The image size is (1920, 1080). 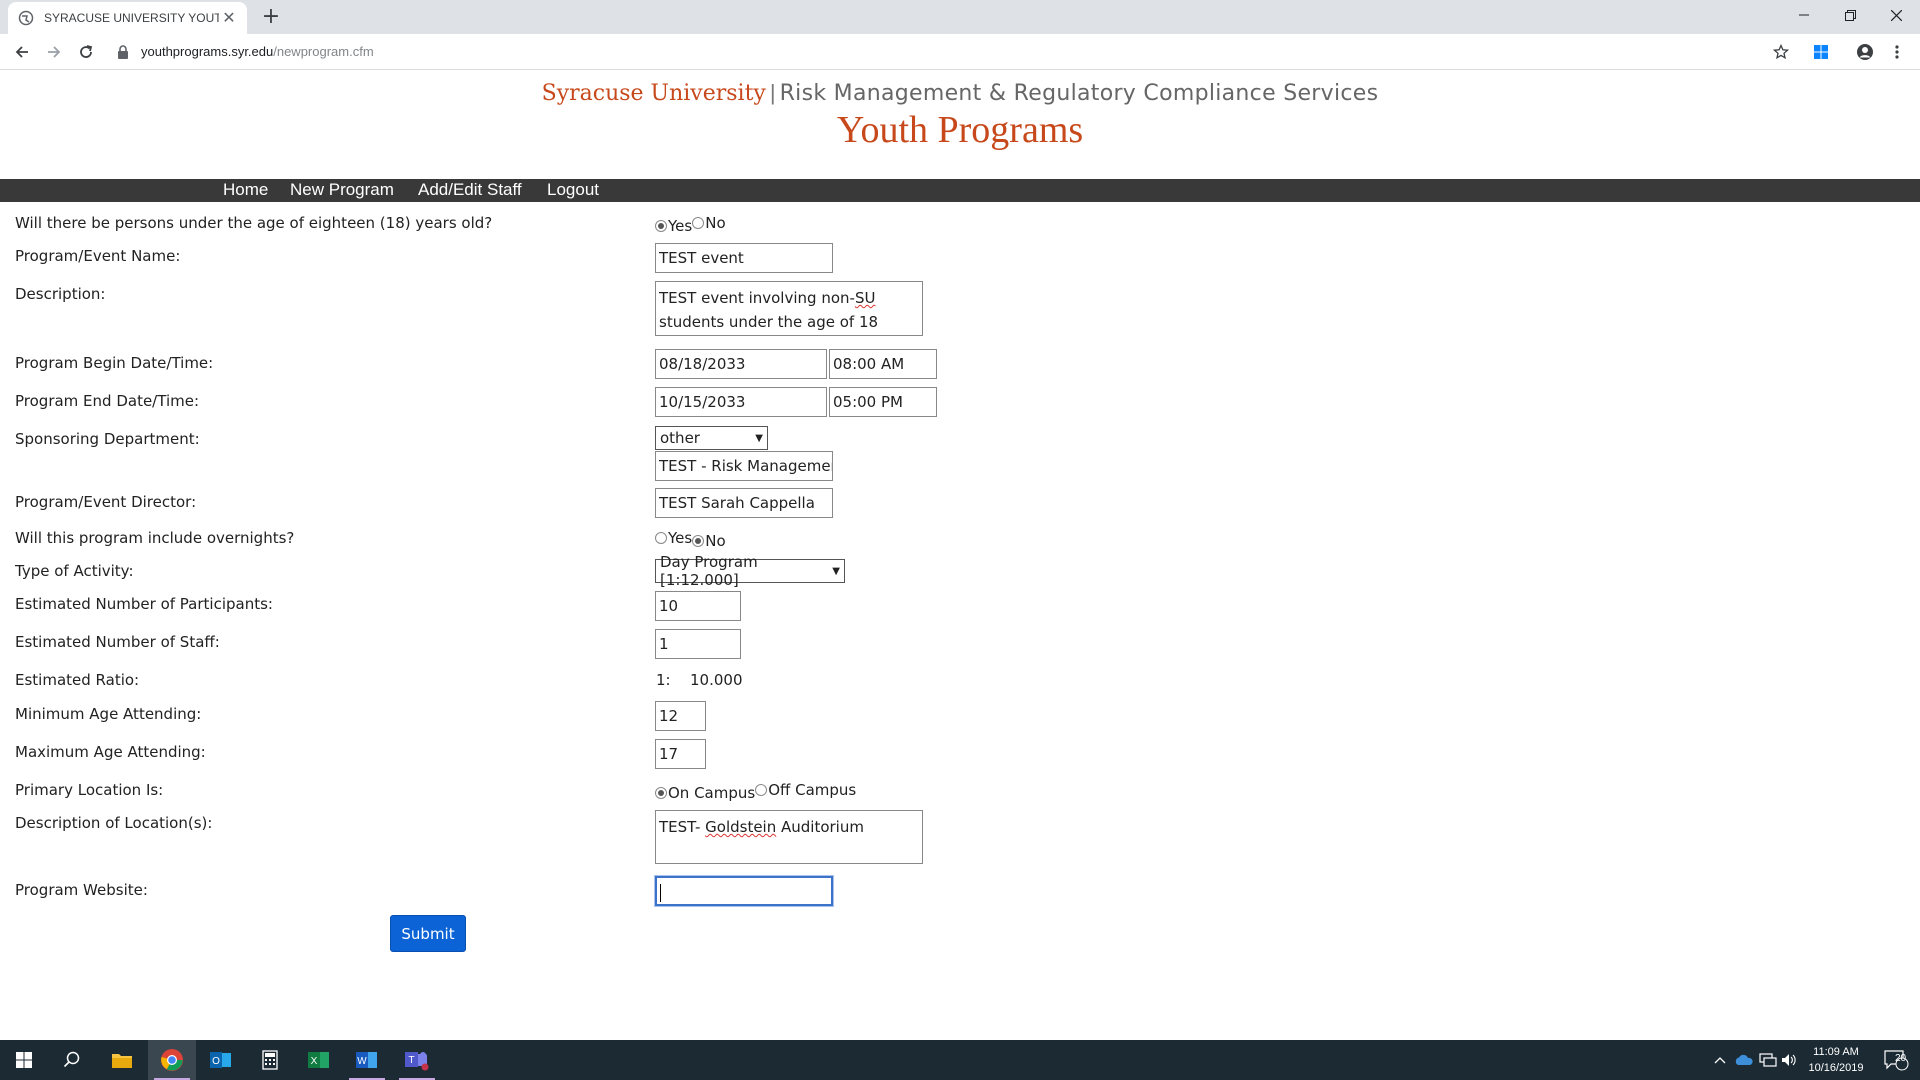 I want to click on staff-input: 1, so click(x=698, y=644).